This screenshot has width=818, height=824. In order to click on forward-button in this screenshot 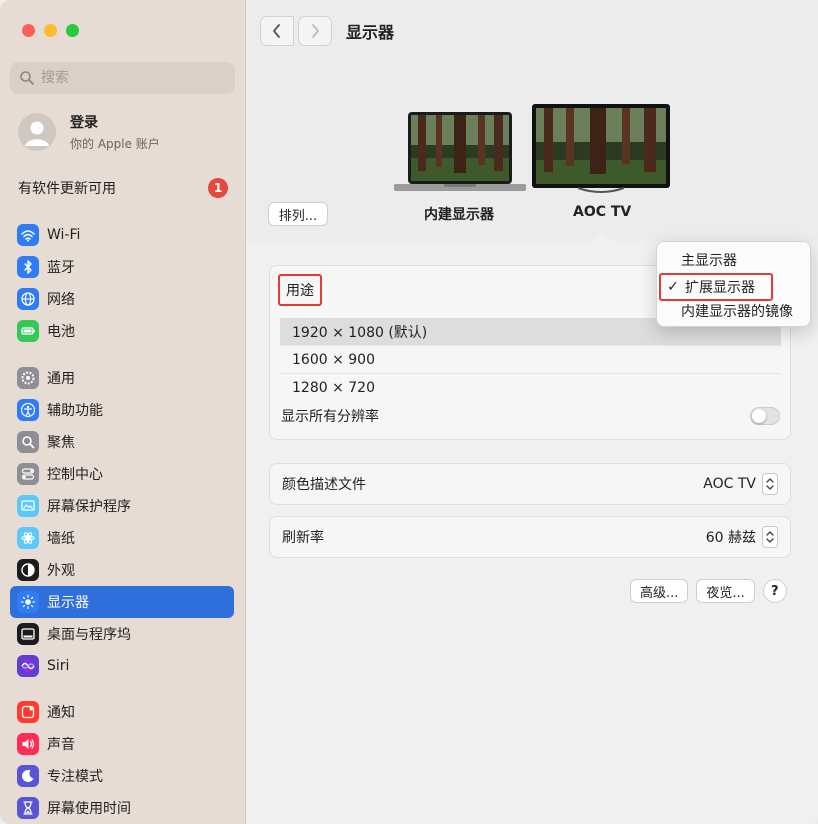, I will do `click(315, 31)`.